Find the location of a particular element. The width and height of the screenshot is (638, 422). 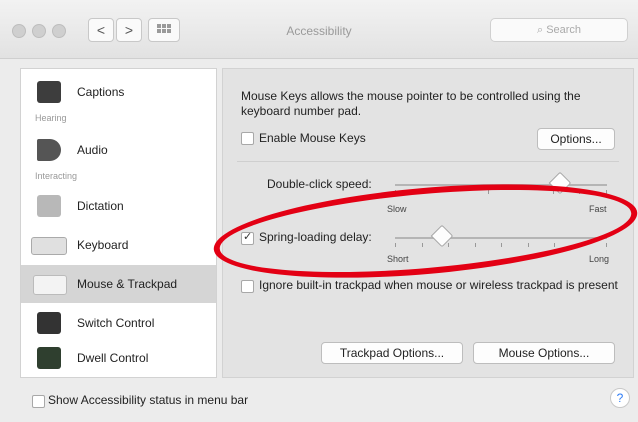

sidebar-item-dictation: Dictation is located at coordinates (118, 206).